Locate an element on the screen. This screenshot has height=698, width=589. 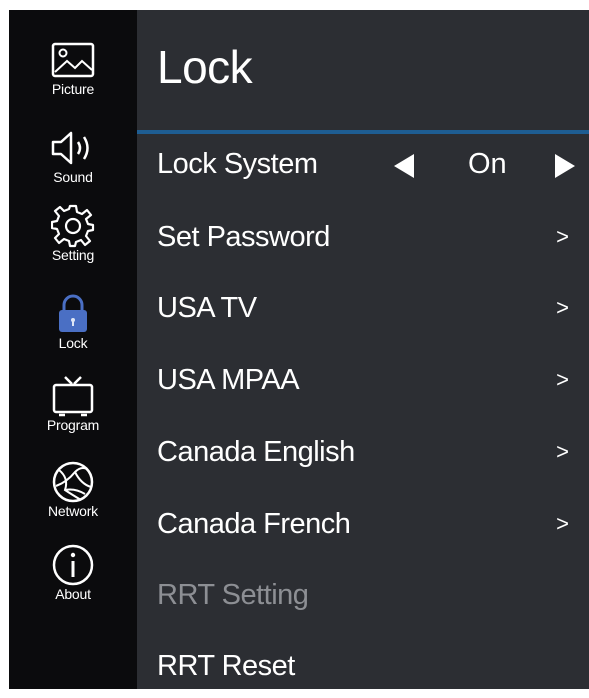
sidebar-item-label: Picture is located at coordinates (73, 89).